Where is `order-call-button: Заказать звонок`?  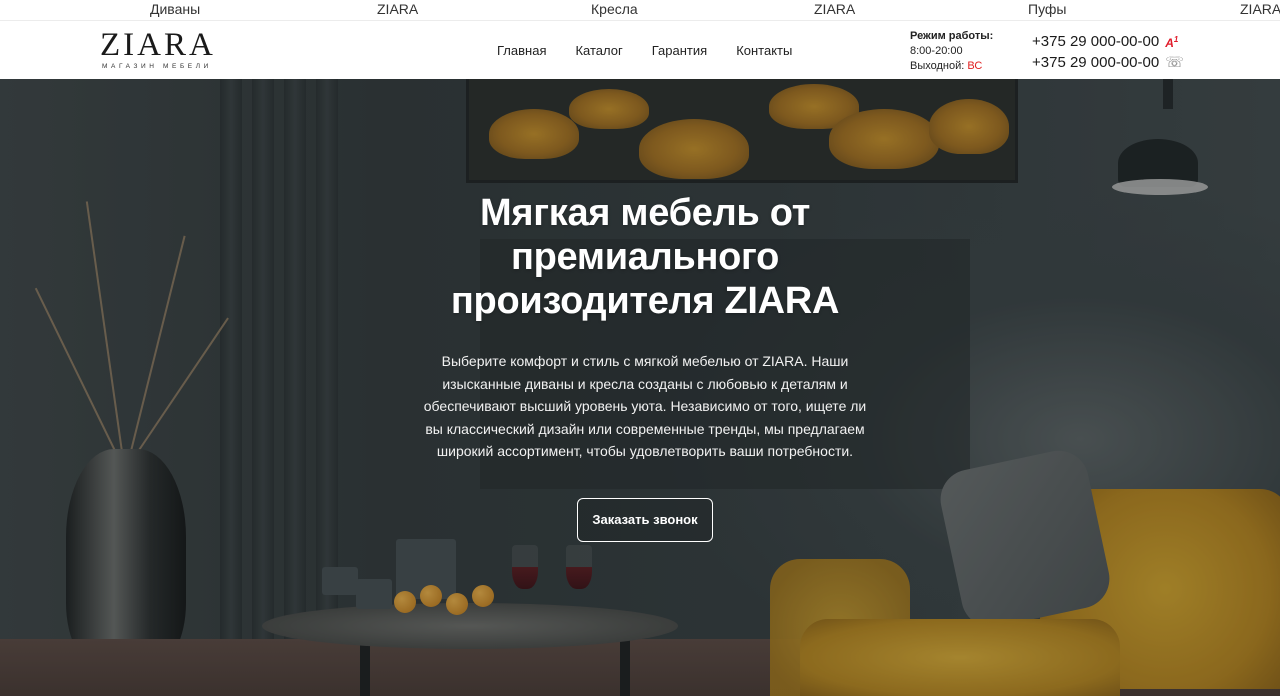 order-call-button: Заказать звонок is located at coordinates (645, 519).